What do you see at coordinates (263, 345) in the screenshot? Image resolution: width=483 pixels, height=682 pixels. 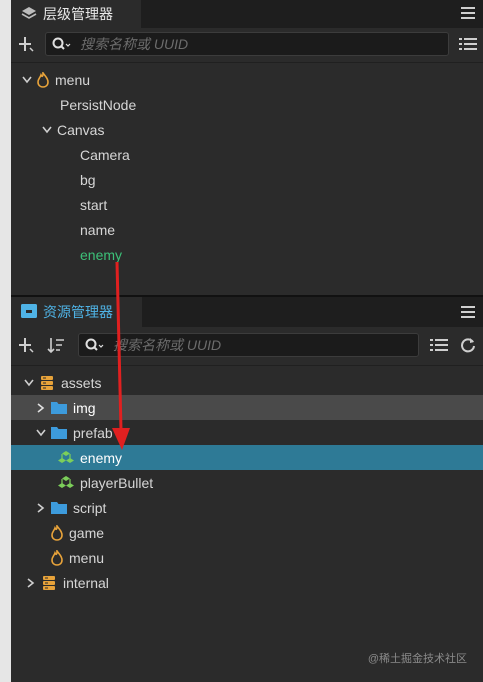 I see `assets-search-input` at bounding box center [263, 345].